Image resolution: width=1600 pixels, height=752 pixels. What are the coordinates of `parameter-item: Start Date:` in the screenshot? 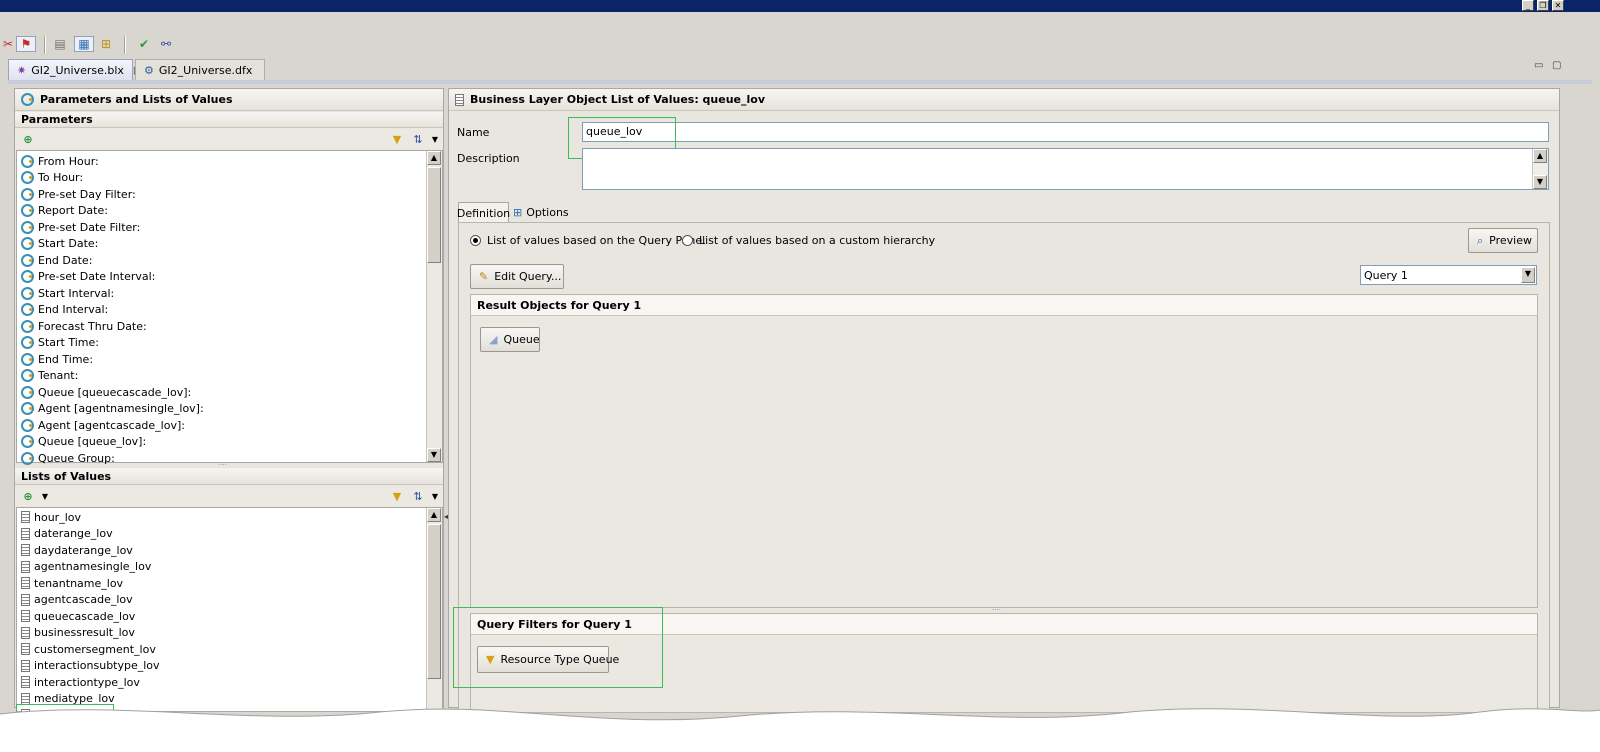 It's located at (221, 244).